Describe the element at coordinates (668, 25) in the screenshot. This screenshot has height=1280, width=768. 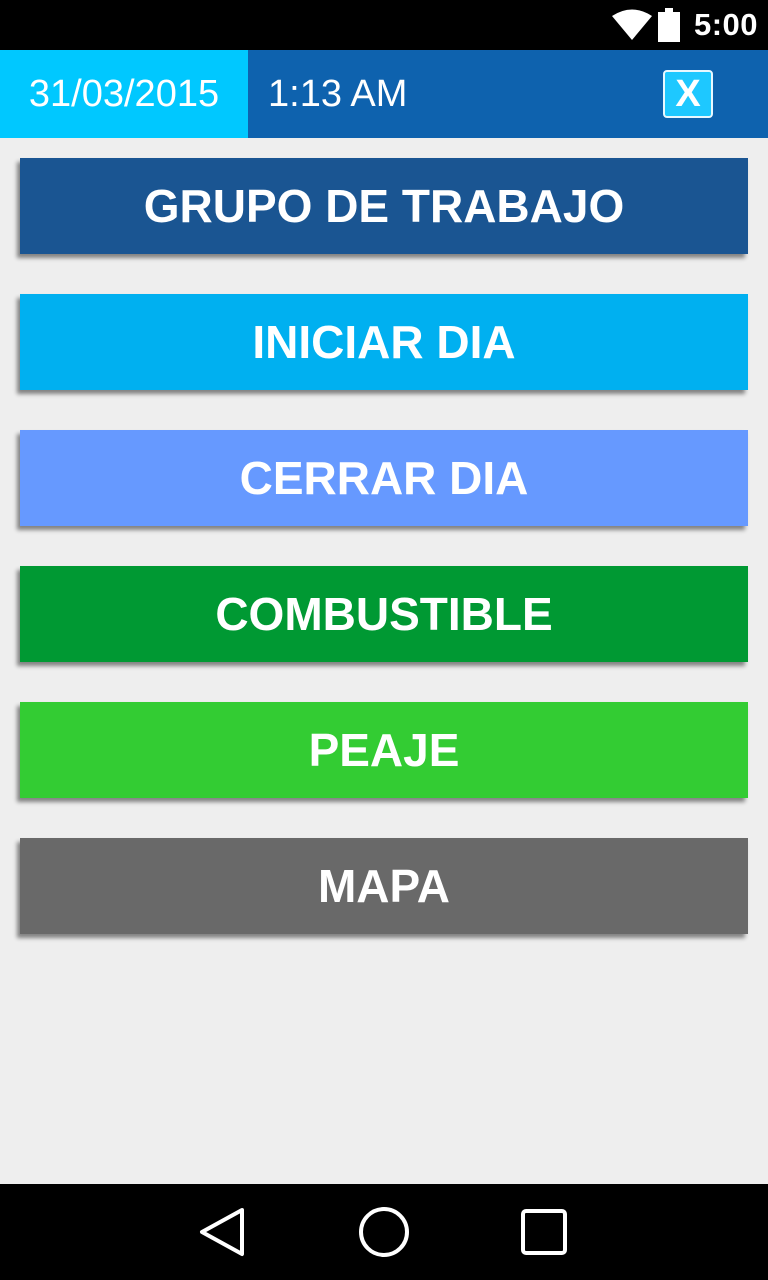
I see `battery-icon` at that location.